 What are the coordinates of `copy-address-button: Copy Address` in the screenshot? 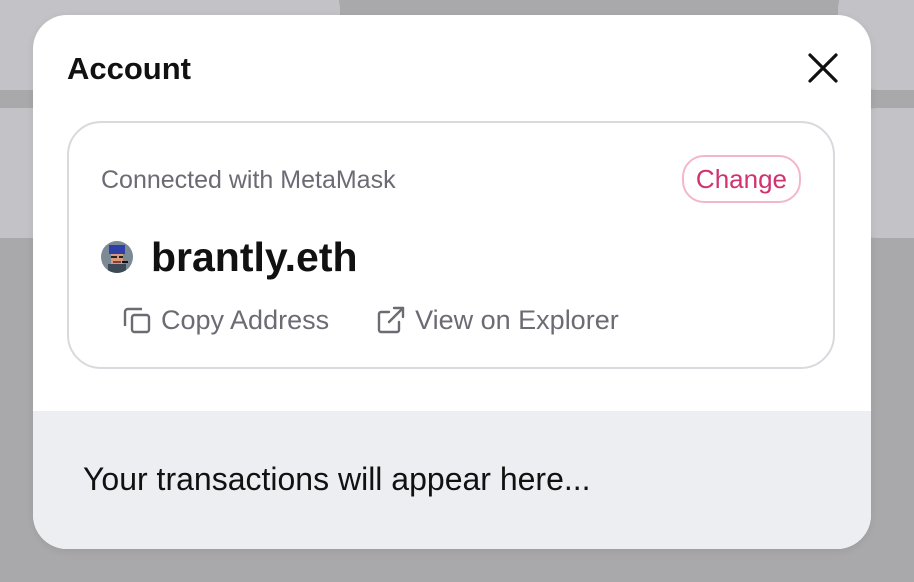 It's located at (225, 320).